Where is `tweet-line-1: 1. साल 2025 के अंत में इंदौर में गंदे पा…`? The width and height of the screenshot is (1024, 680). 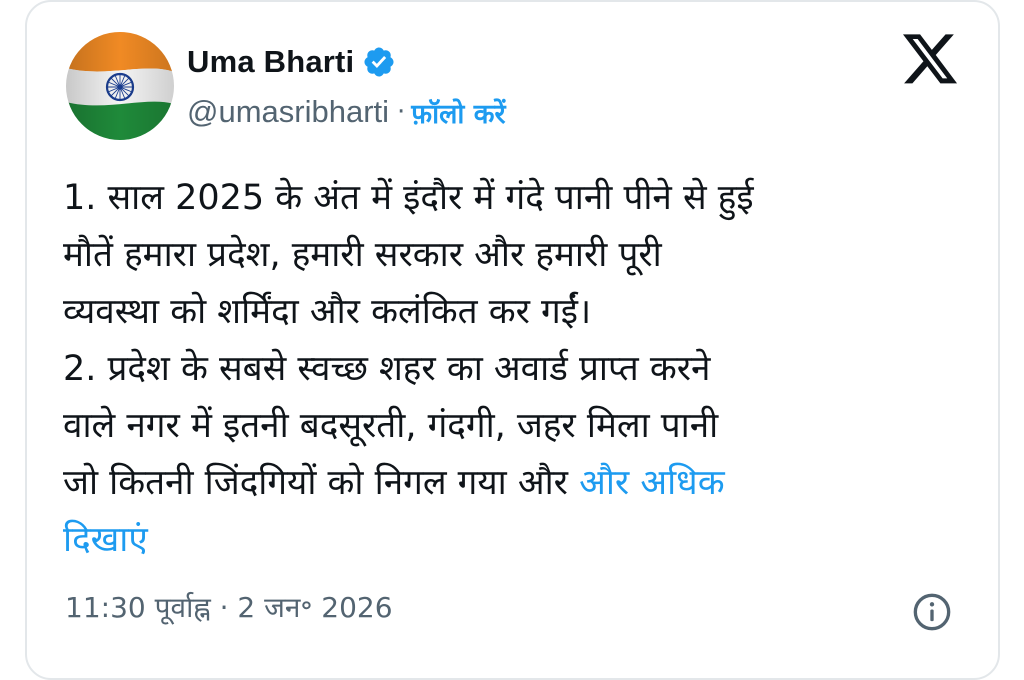
tweet-line-1: 1. साल 2025 के अंत में इंदौर में गंदे पा… is located at coordinates (408, 198).